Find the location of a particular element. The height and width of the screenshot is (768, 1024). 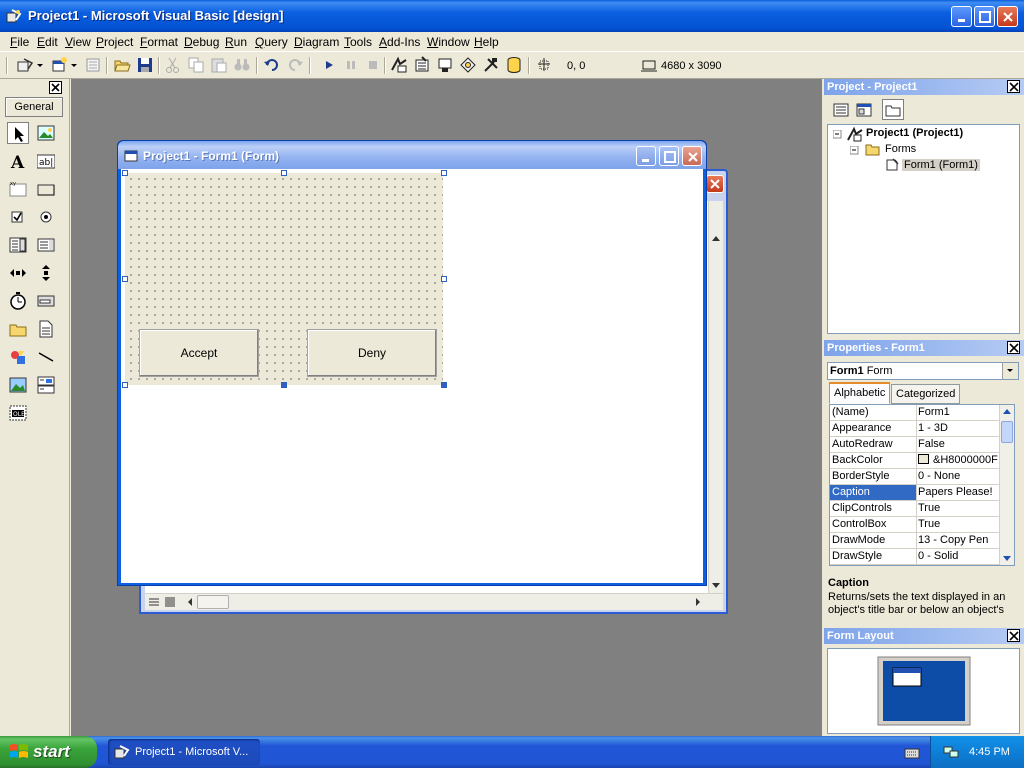

chevron-left-icon is located at coordinates (190, 602).